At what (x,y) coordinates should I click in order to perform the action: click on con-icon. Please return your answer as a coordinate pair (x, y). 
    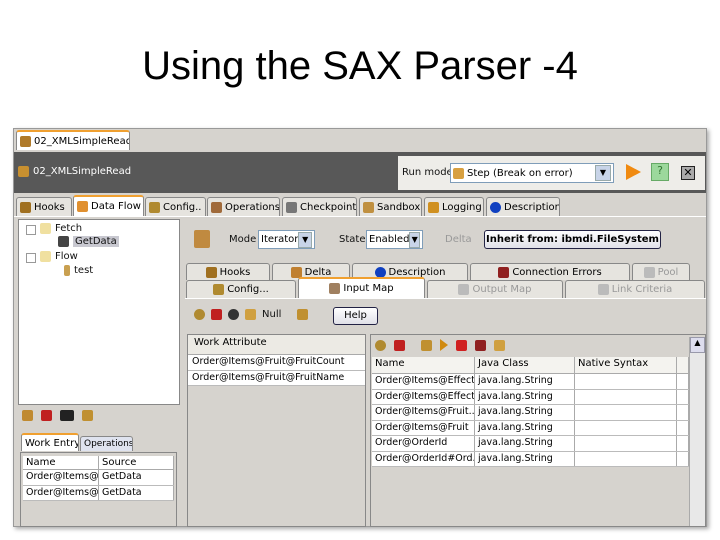
    Looking at the image, I should click on (67, 415).